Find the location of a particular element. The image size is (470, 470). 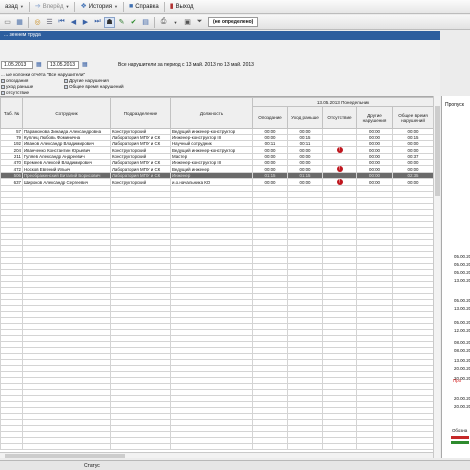

option-early: уход раньше is located at coordinates (17, 86).